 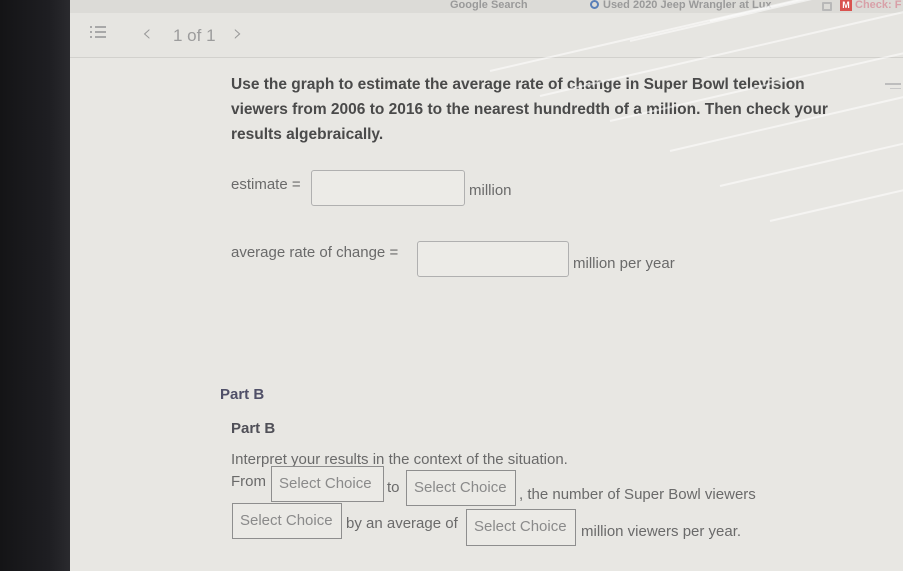 What do you see at coordinates (661, 531) in the screenshot?
I see `per-year-text: million viewers per year.` at bounding box center [661, 531].